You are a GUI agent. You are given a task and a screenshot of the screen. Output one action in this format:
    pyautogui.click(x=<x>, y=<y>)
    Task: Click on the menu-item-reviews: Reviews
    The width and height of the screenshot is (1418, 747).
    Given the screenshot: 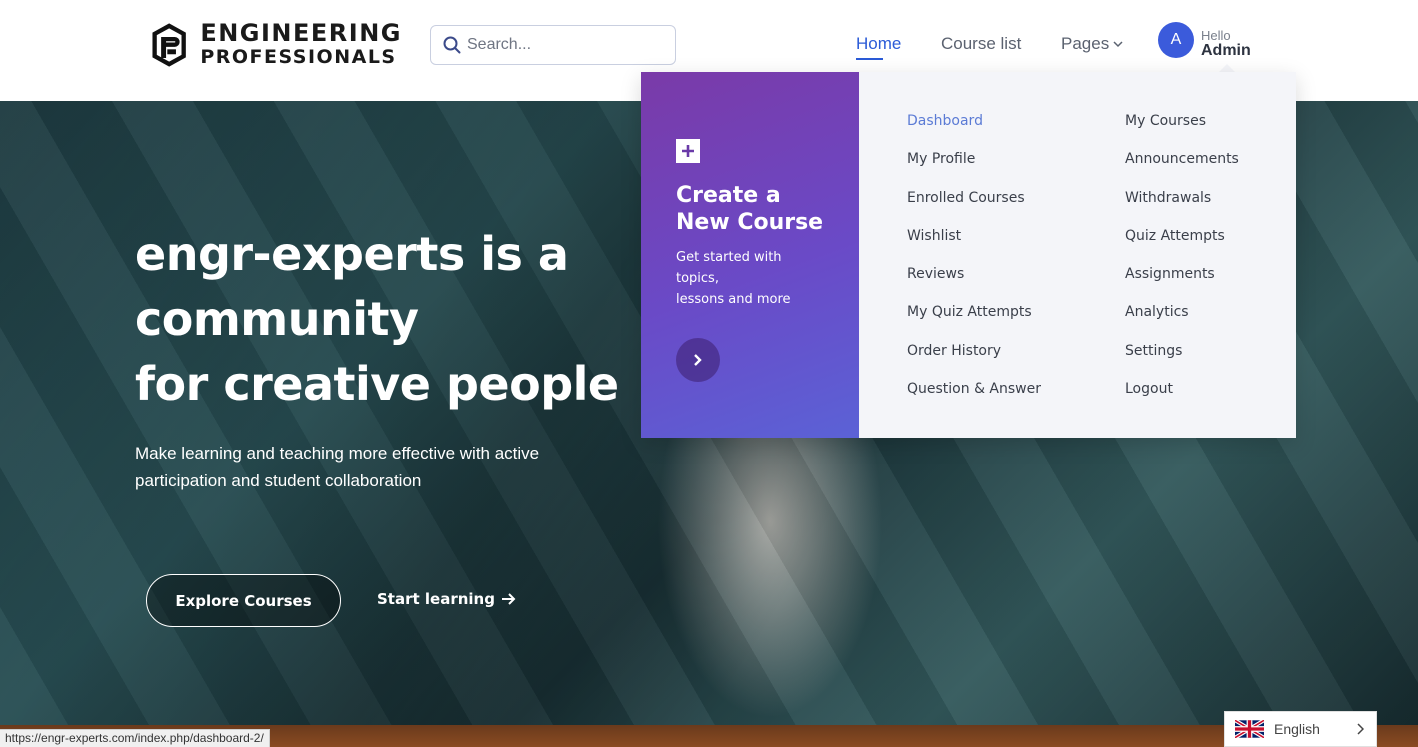 What is the action you would take?
    pyautogui.click(x=974, y=284)
    